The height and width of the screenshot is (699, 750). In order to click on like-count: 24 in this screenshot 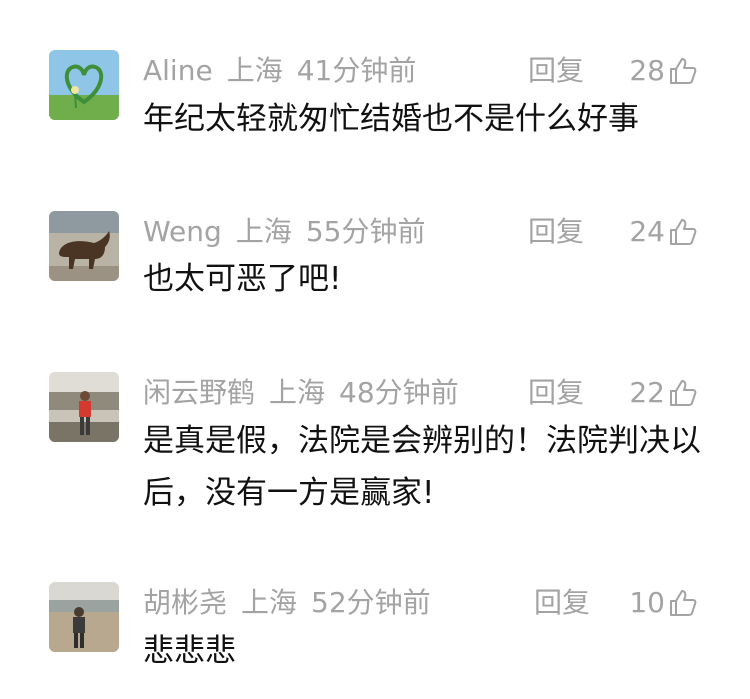, I will do `click(647, 231)`.